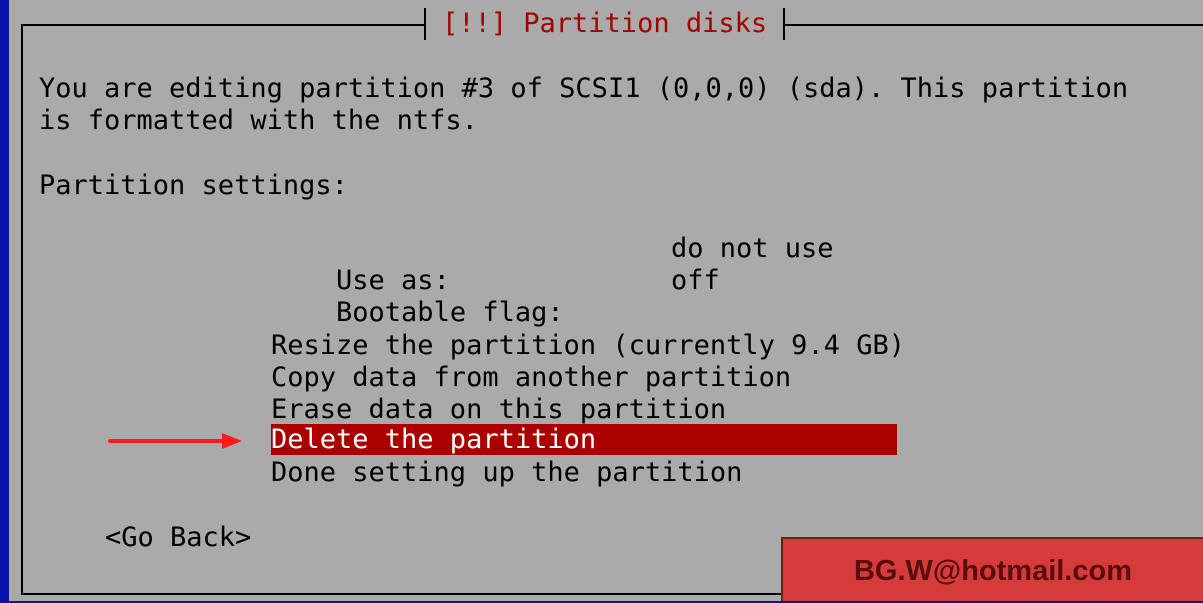 Image resolution: width=1203 pixels, height=603 pixels. I want to click on settings-heading: Partition settings:, so click(193, 185).